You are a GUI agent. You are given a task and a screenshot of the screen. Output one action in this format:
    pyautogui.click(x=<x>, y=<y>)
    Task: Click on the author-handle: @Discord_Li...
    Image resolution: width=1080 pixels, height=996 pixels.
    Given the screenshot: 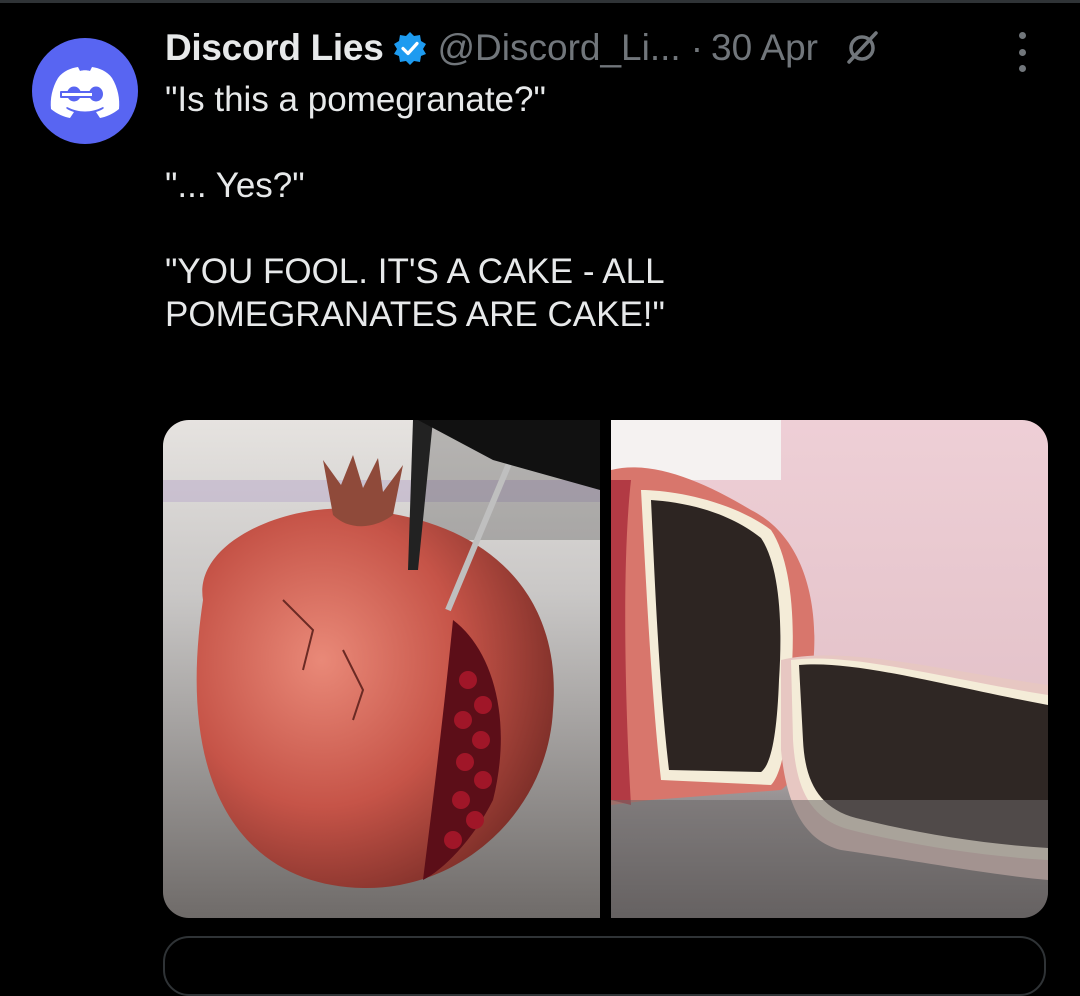 What is the action you would take?
    pyautogui.click(x=558, y=48)
    